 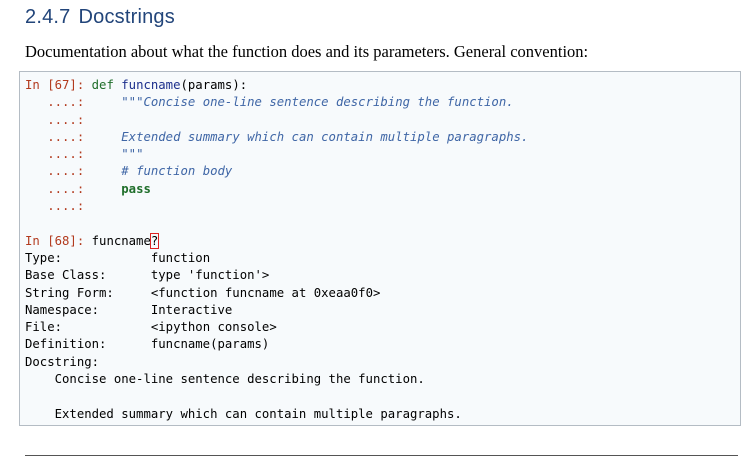 I want to click on docstring-output-blank, so click(x=382, y=396).